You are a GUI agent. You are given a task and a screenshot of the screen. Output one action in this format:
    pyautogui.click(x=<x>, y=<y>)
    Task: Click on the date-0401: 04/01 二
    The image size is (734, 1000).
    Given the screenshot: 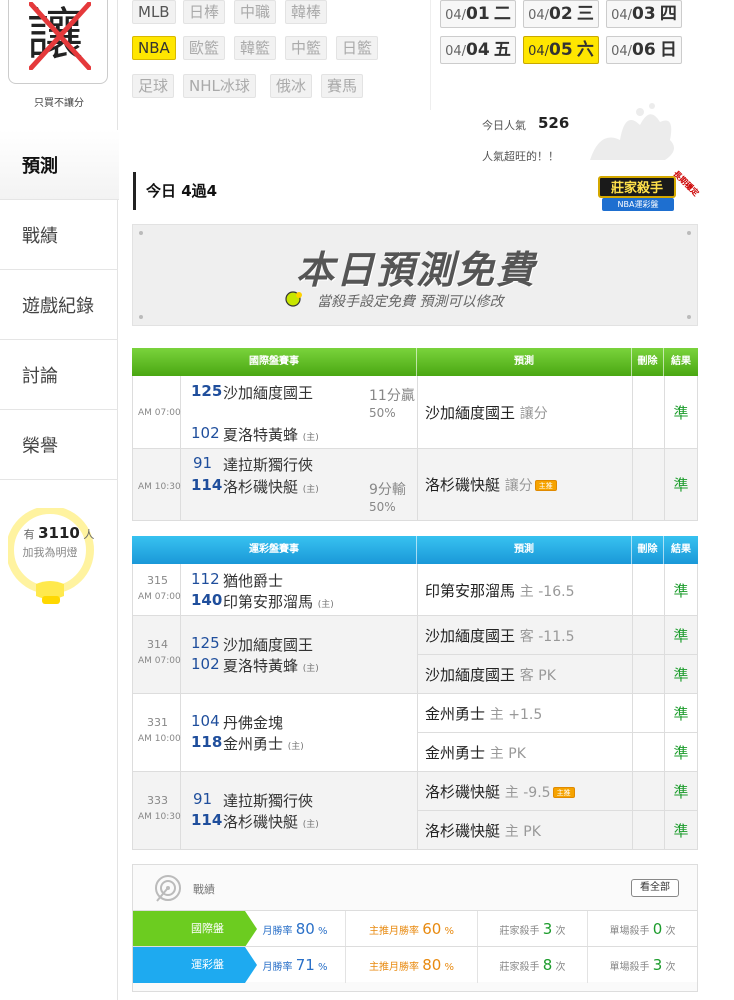 What is the action you would take?
    pyautogui.click(x=478, y=14)
    